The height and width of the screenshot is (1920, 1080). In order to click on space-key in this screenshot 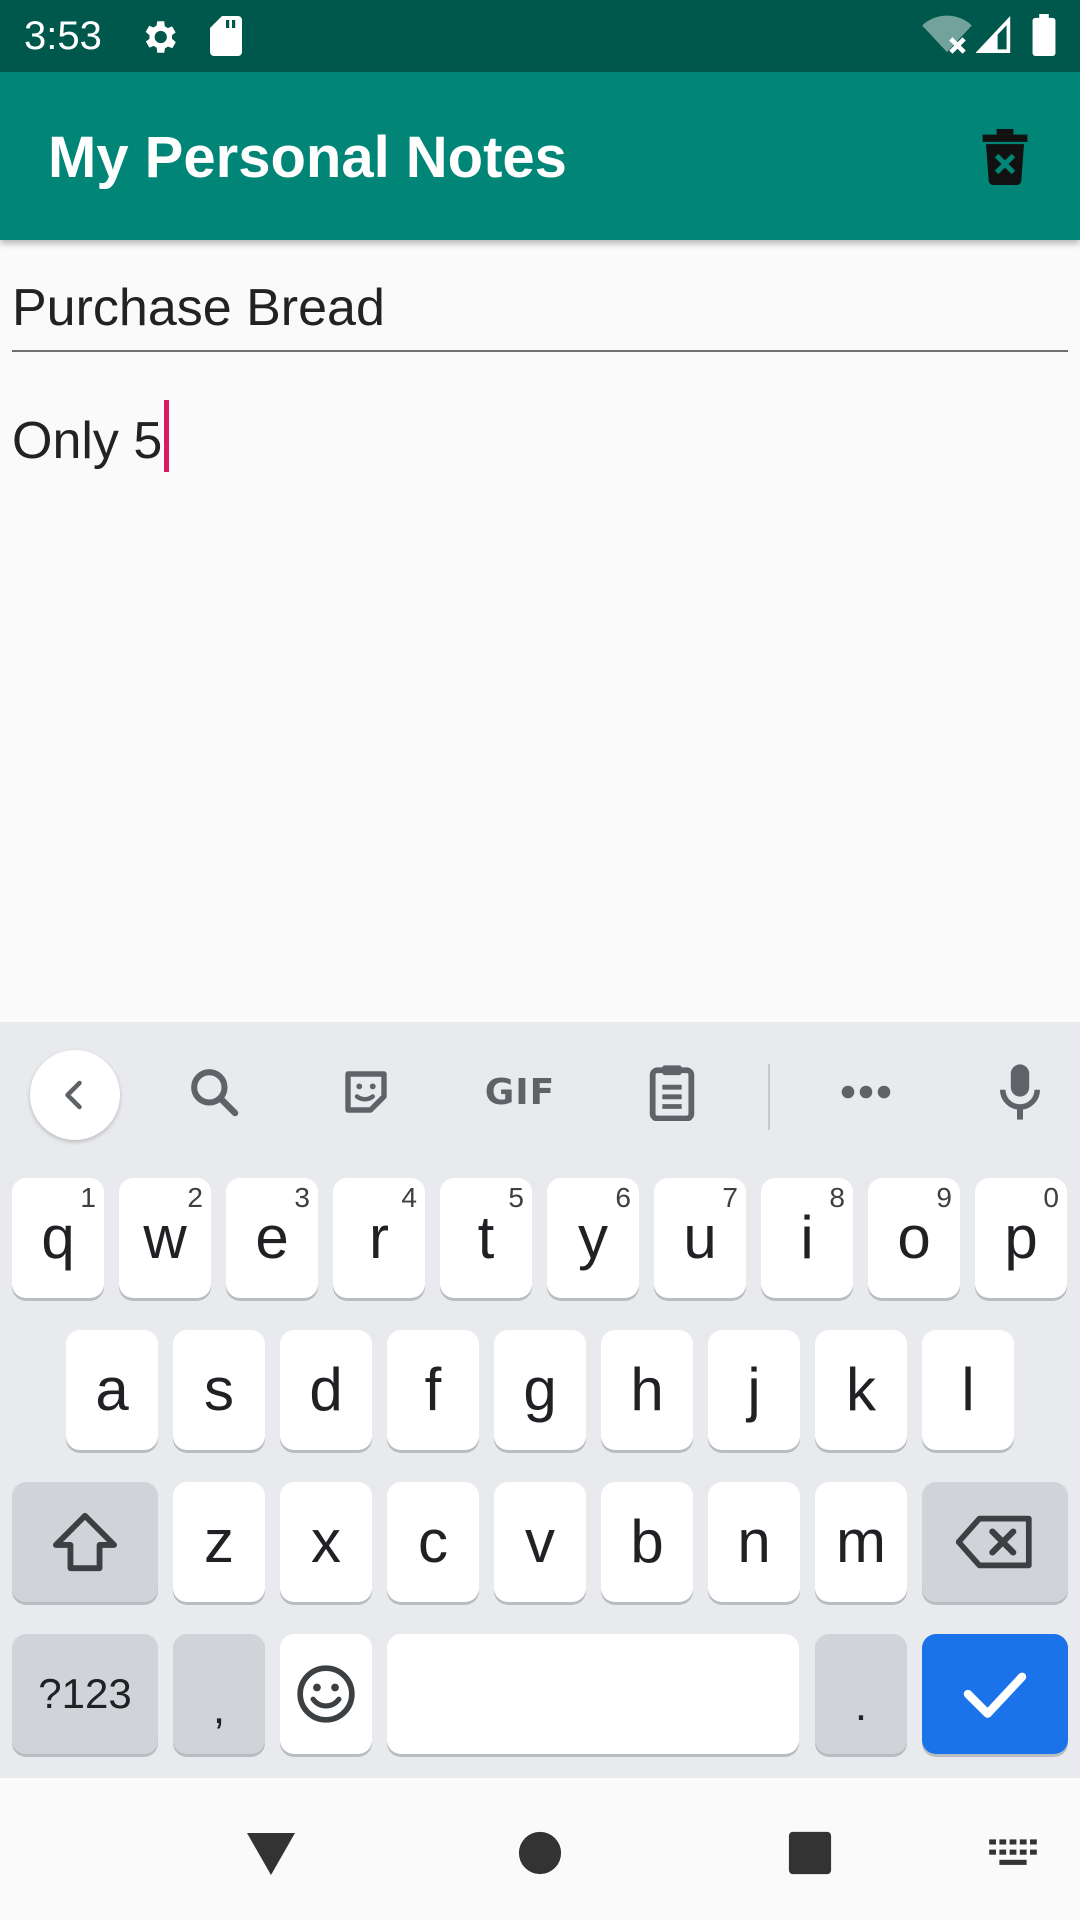, I will do `click(593, 1694)`.